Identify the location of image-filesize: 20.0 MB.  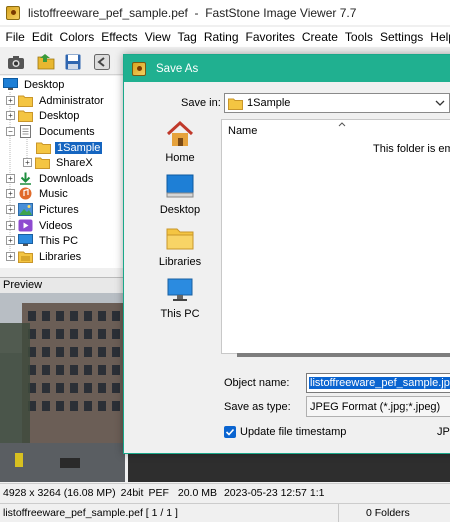
(197, 493).